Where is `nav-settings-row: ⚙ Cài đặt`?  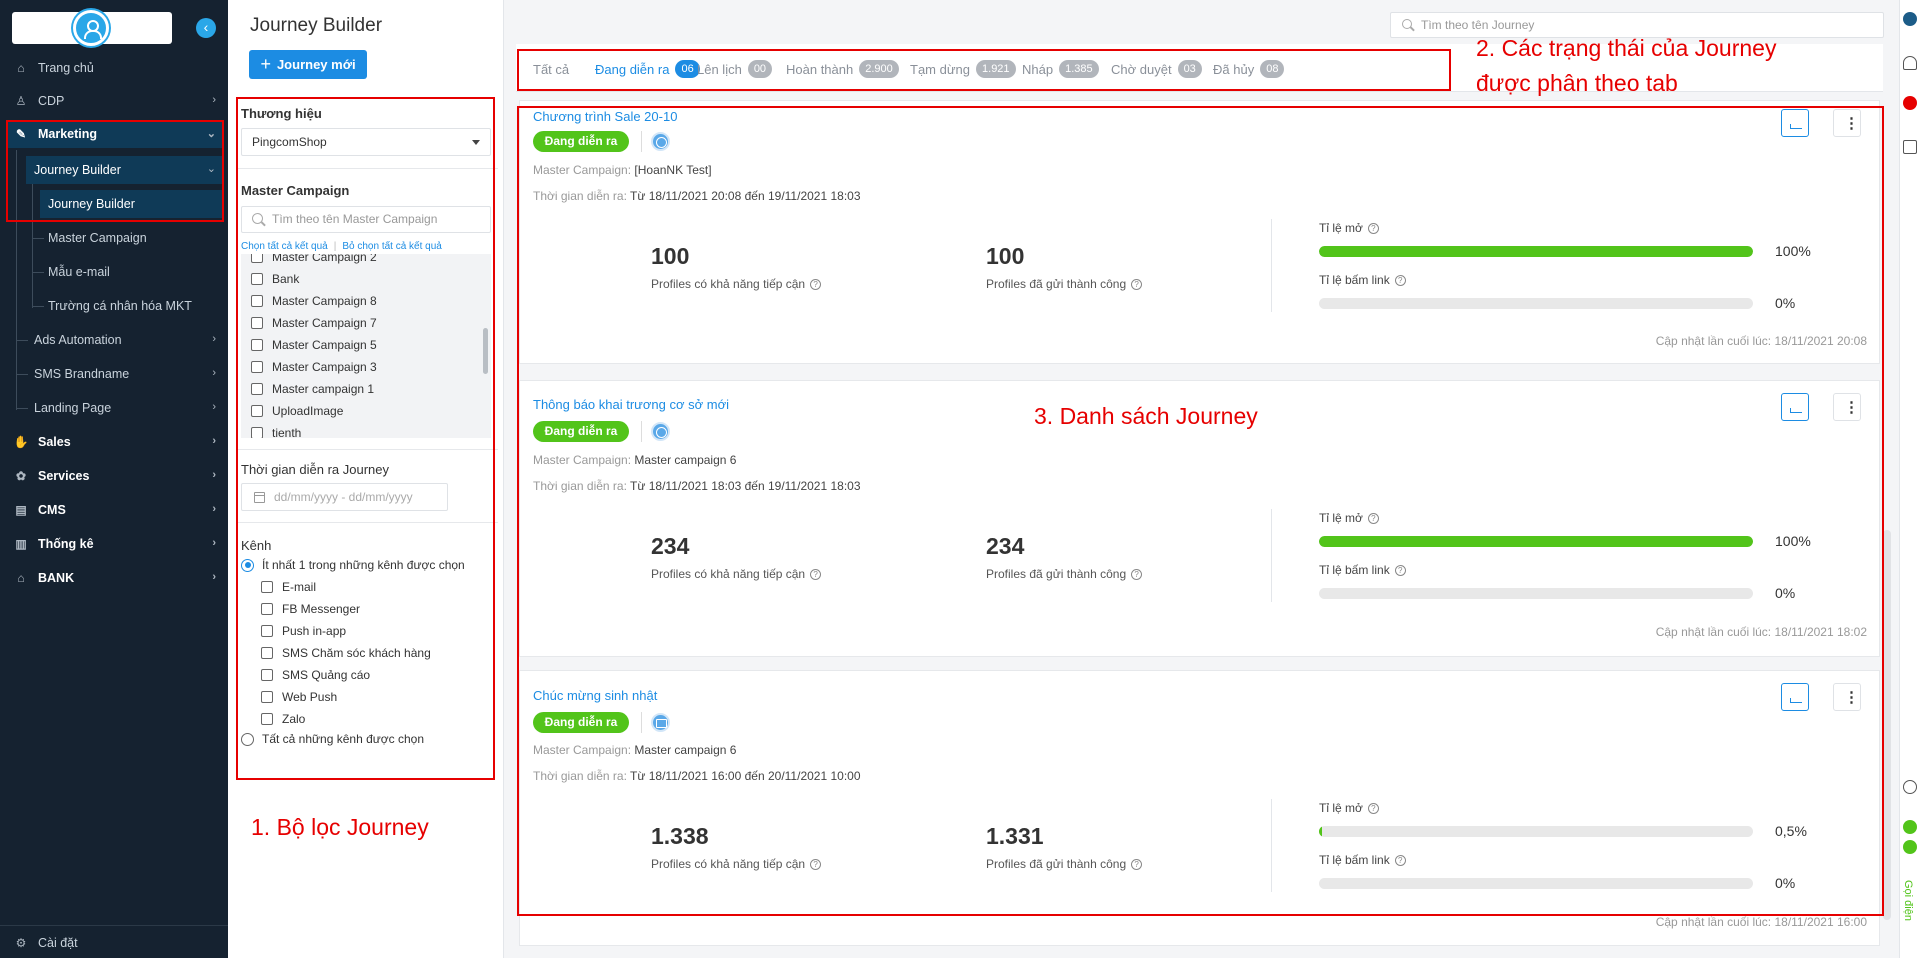 nav-settings-row: ⚙ Cài đặt is located at coordinates (114, 942).